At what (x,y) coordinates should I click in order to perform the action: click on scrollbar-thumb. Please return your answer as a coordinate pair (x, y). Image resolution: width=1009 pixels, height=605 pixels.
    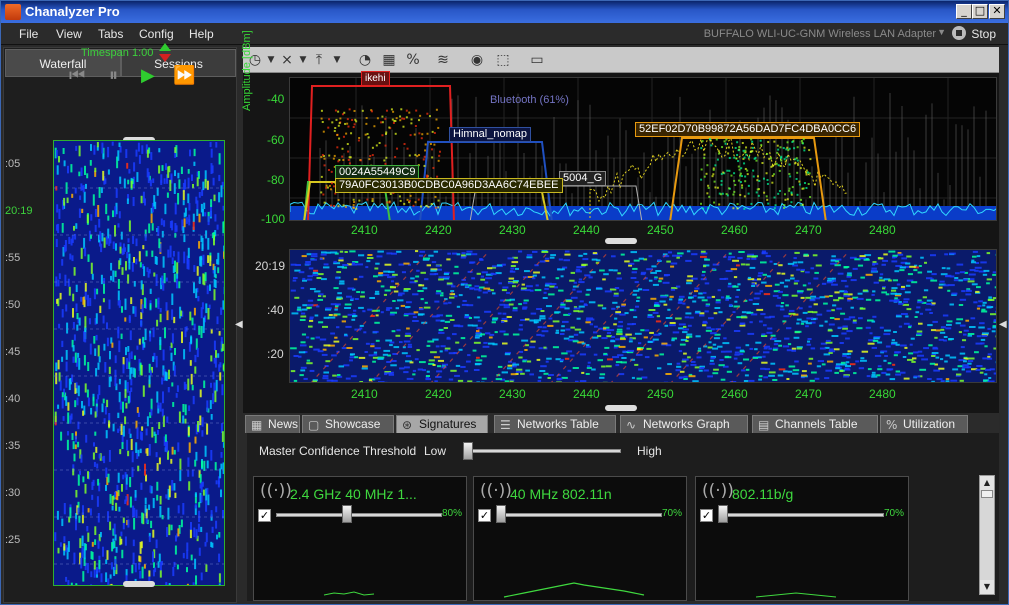
    Looking at the image, I should click on (987, 494).